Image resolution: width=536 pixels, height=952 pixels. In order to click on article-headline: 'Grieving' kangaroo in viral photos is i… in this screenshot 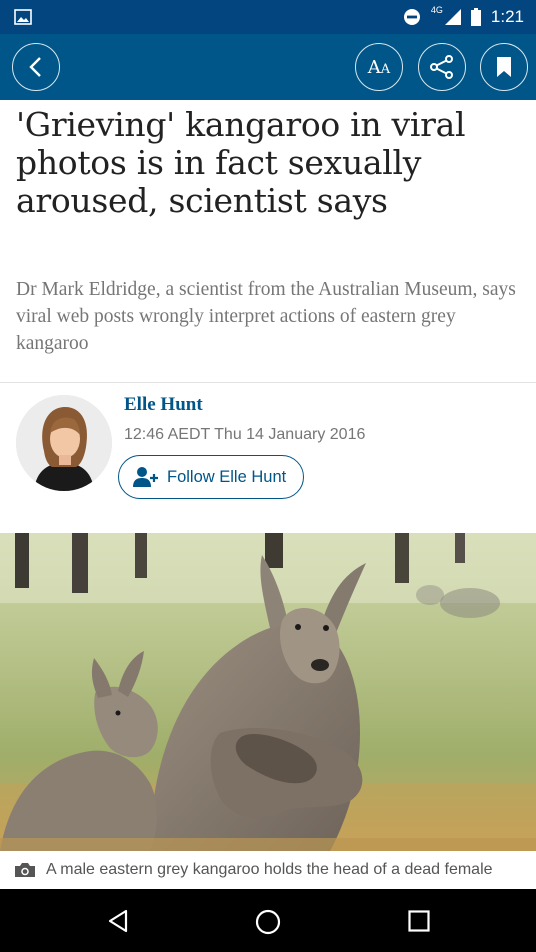, I will do `click(241, 162)`.